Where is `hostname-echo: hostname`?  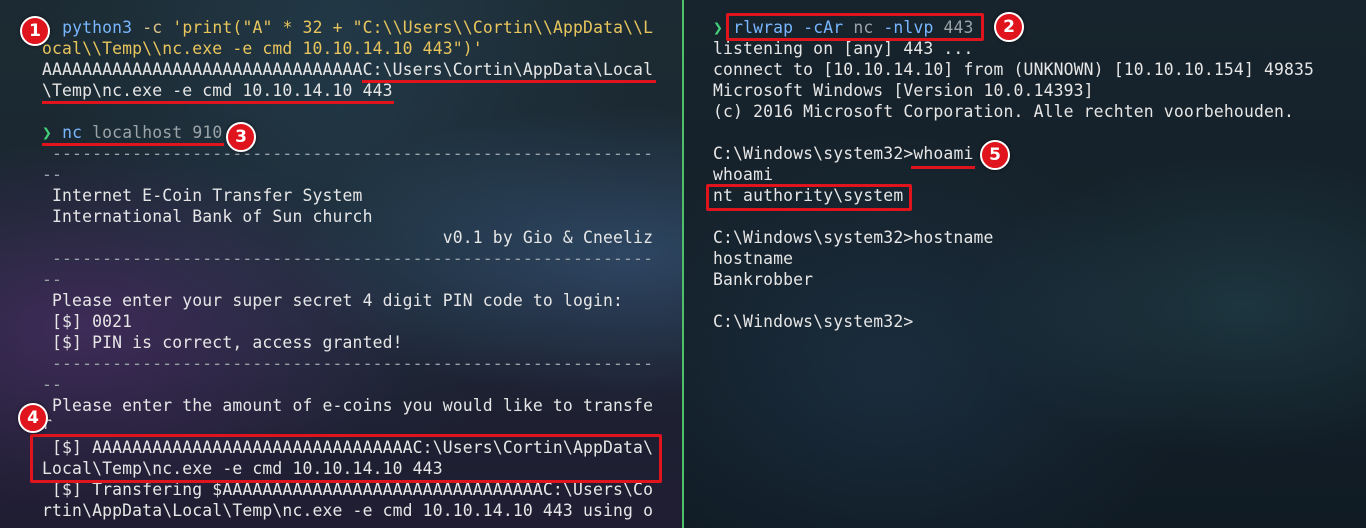 hostname-echo: hostname is located at coordinates (753, 258).